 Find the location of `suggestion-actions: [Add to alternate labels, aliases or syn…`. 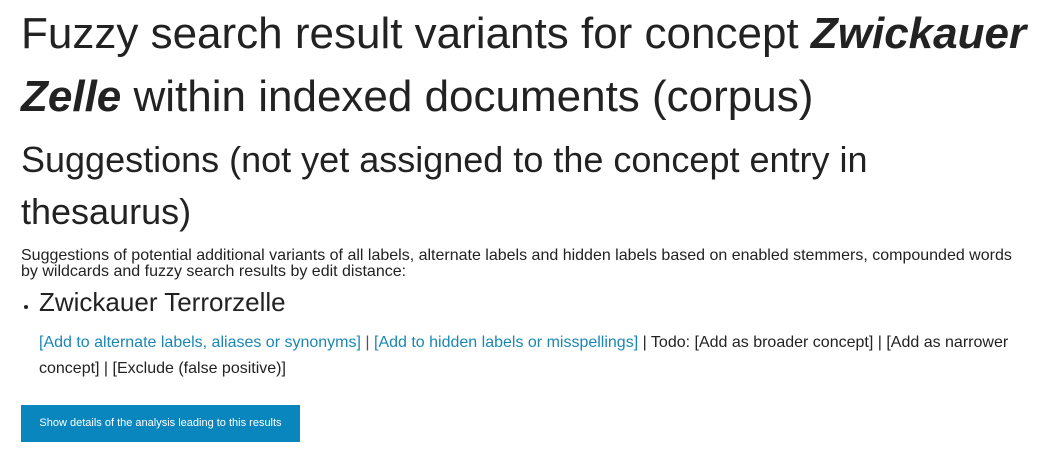

suggestion-actions: [Add to alternate labels, aliases or syn… is located at coordinates (535, 356).